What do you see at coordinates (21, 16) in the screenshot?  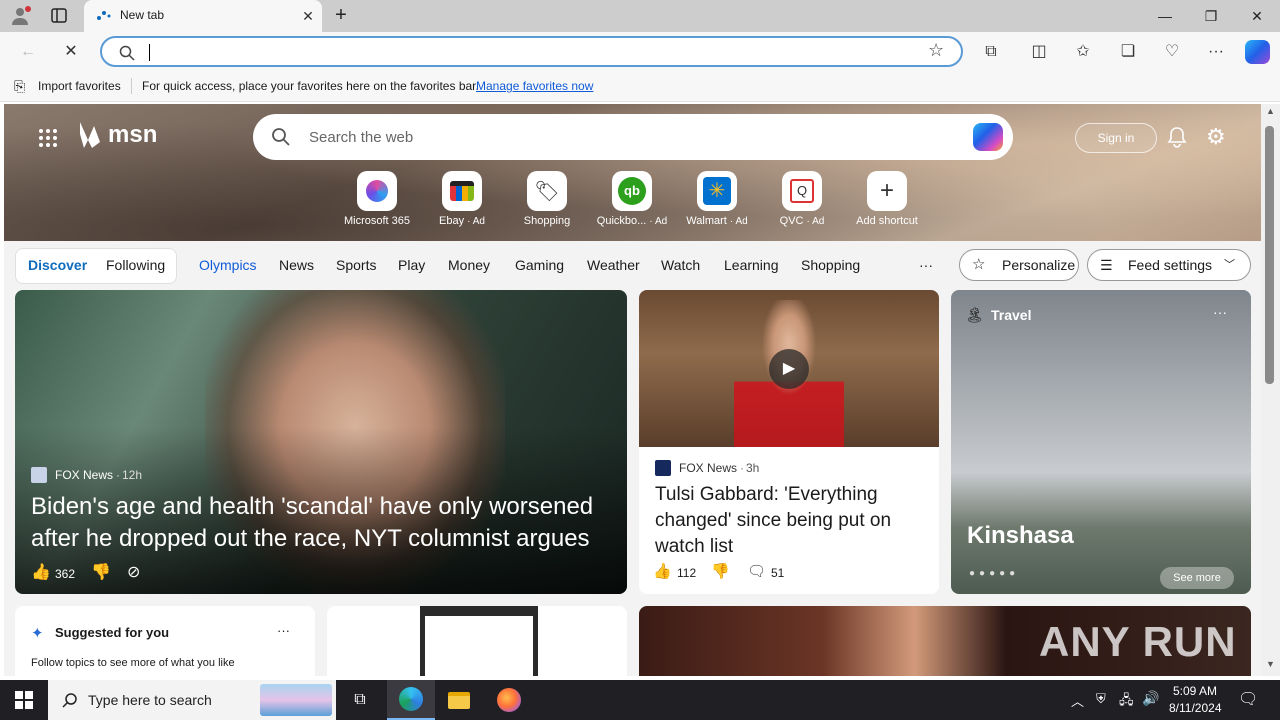 I see `profile-icon` at bounding box center [21, 16].